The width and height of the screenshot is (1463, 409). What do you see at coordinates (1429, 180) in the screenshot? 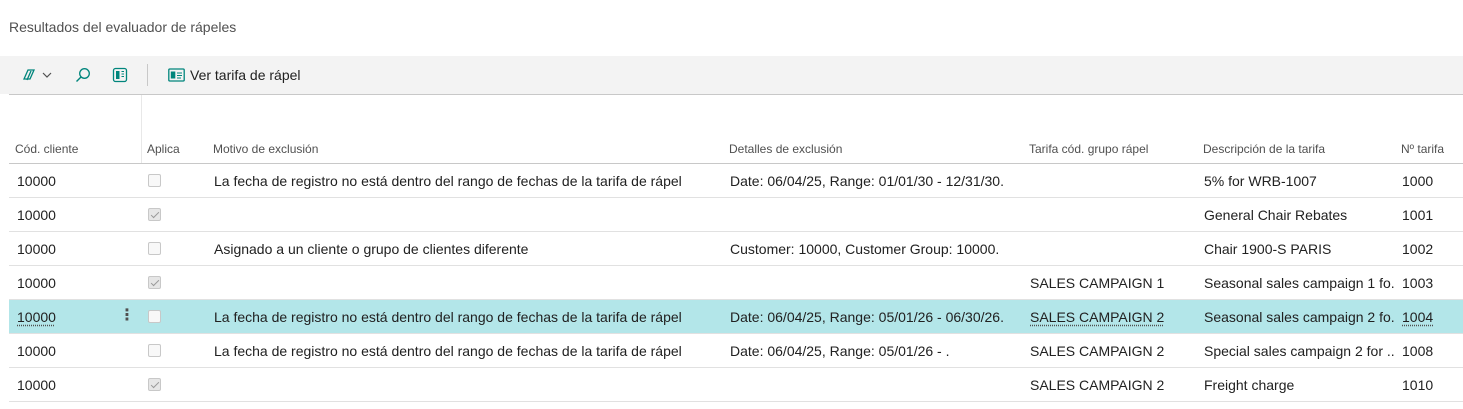
I see `cell-tariff-no: 1000` at bounding box center [1429, 180].